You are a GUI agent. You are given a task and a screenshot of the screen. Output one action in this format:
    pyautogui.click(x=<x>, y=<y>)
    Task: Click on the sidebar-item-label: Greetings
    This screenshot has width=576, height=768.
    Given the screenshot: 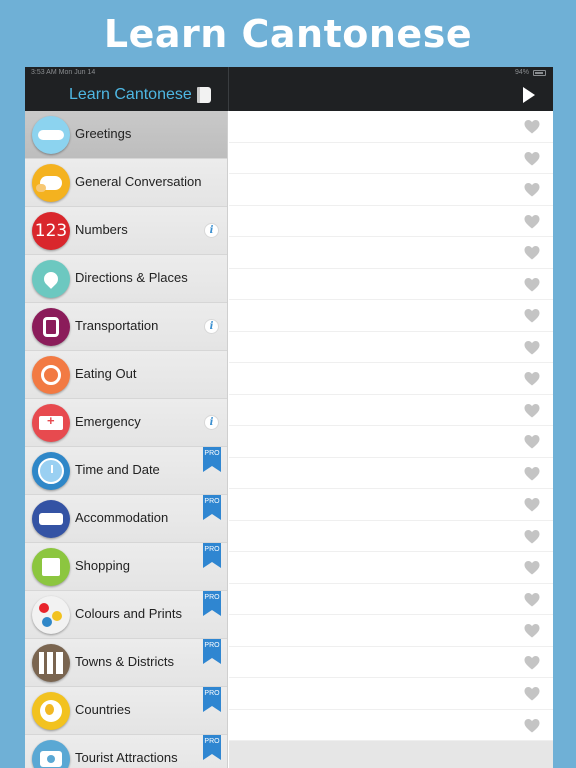 What is the action you would take?
    pyautogui.click(x=103, y=133)
    